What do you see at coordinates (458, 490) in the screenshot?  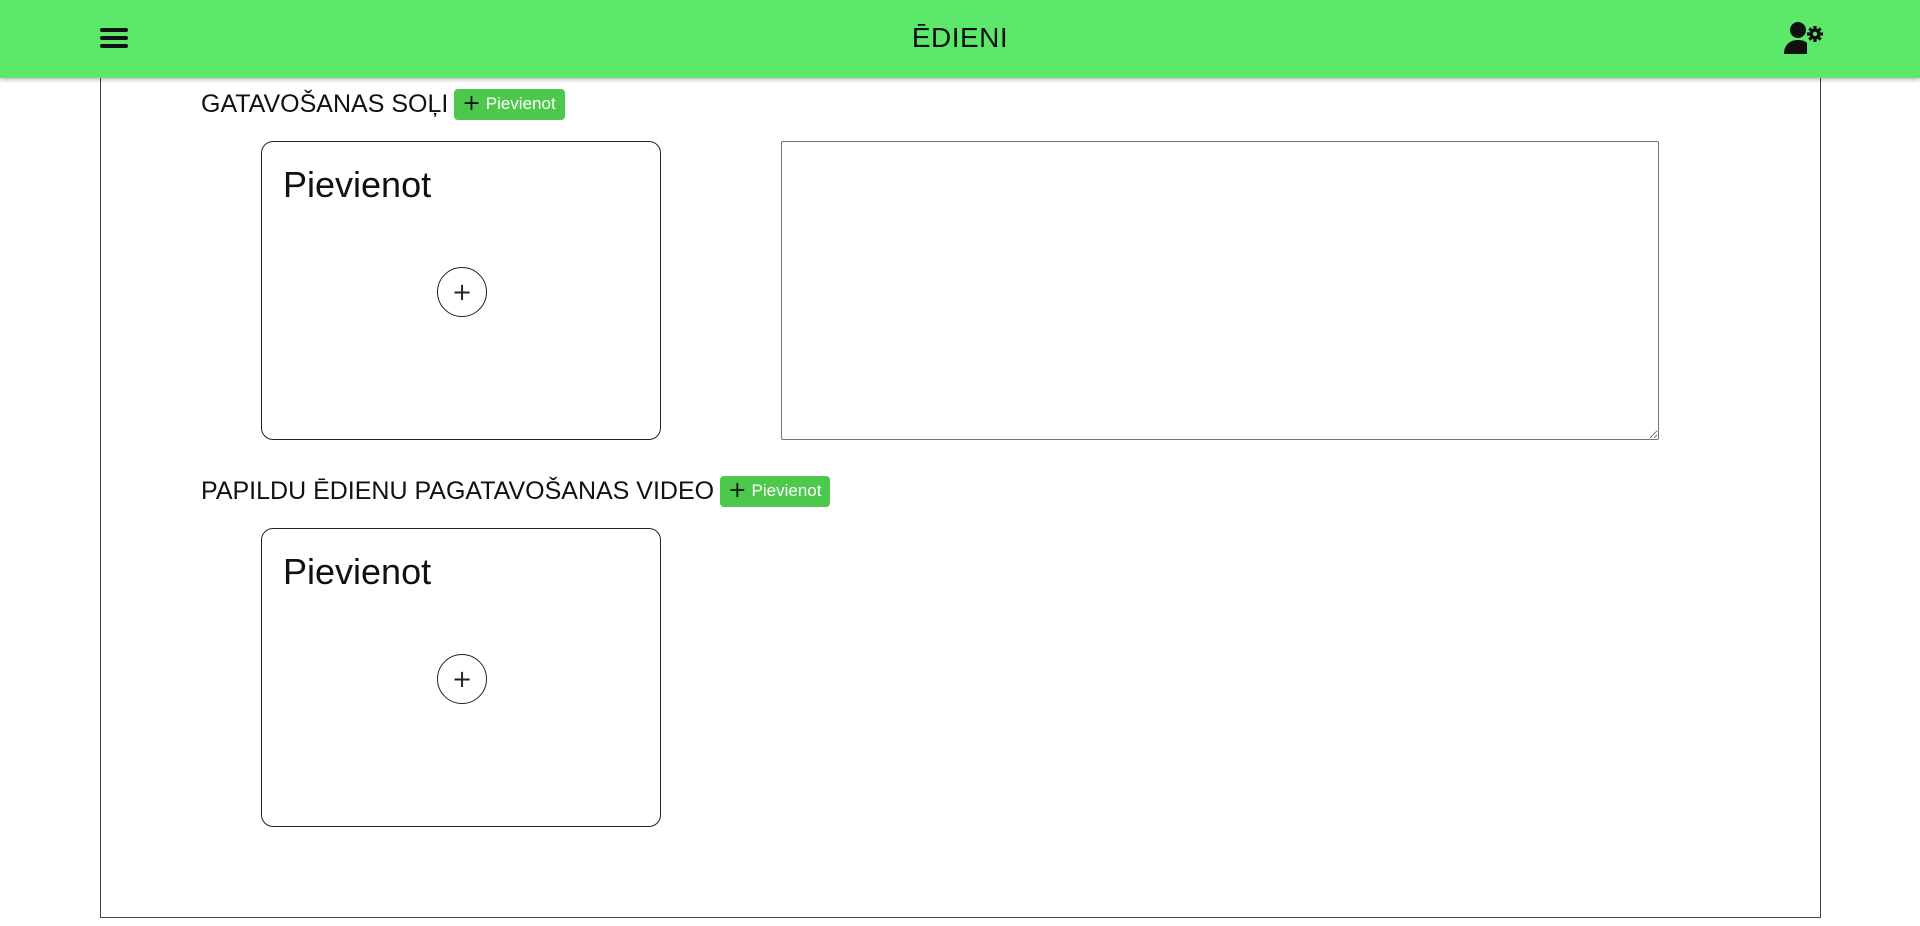 I see `videos-section-title: PAPILDU ĒDIENU PAGATAVOŠANAS VIDEO` at bounding box center [458, 490].